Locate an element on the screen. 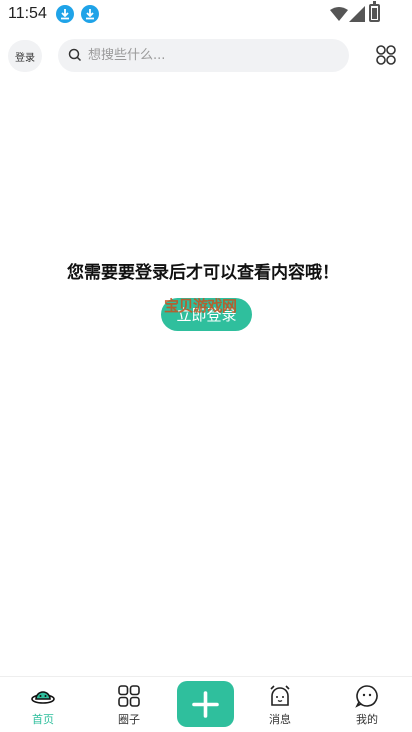  plus-icon is located at coordinates (205, 704).